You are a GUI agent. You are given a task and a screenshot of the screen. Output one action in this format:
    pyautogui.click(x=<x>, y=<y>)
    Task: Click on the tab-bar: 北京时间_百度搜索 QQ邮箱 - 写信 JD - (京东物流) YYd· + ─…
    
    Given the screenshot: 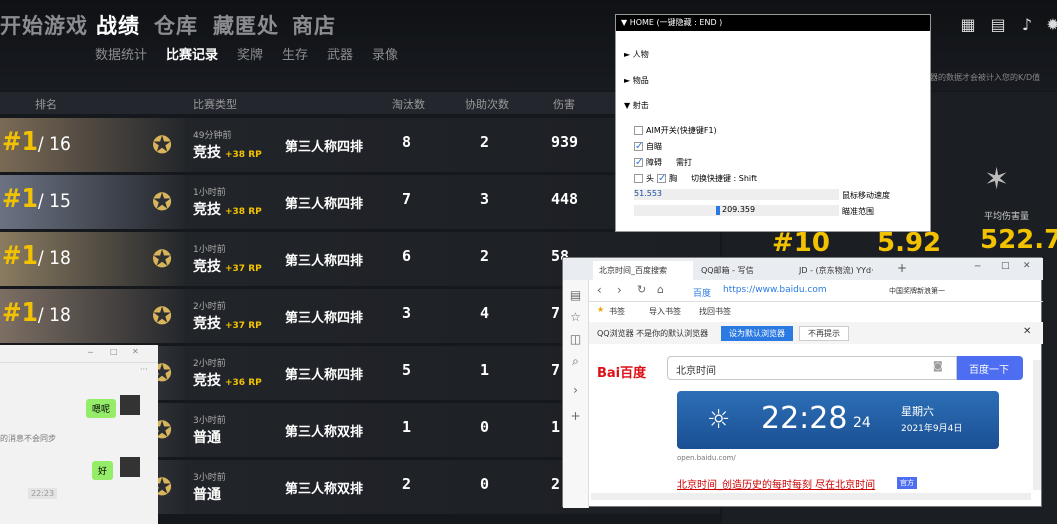 What is the action you would take?
    pyautogui.click(x=803, y=269)
    